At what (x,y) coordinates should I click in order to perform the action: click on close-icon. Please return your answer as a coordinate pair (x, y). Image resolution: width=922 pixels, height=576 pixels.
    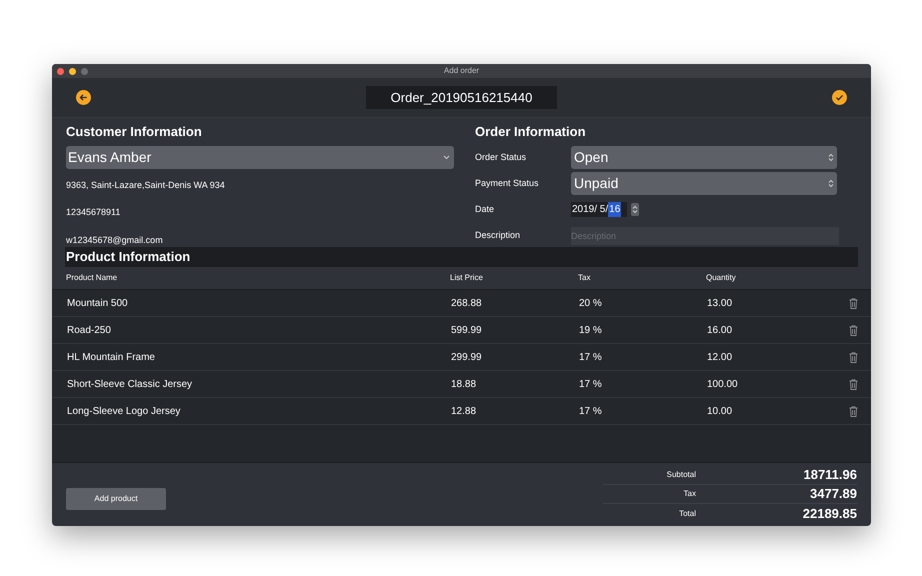
    Looking at the image, I should click on (60, 71).